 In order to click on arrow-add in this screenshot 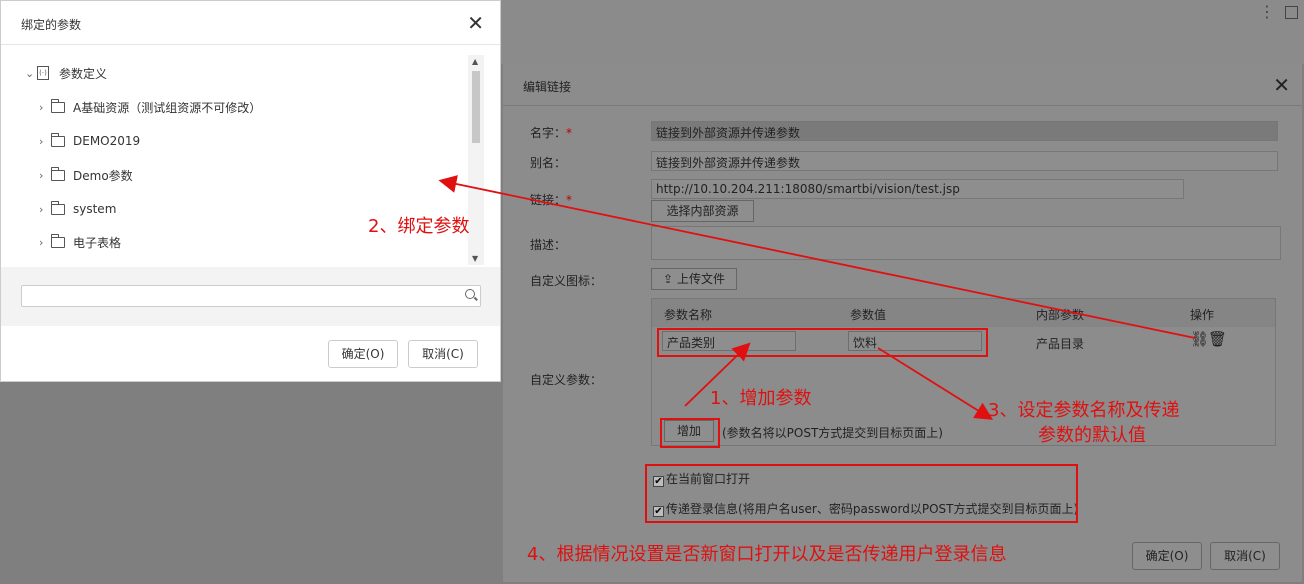, I will do `click(717, 374)`.